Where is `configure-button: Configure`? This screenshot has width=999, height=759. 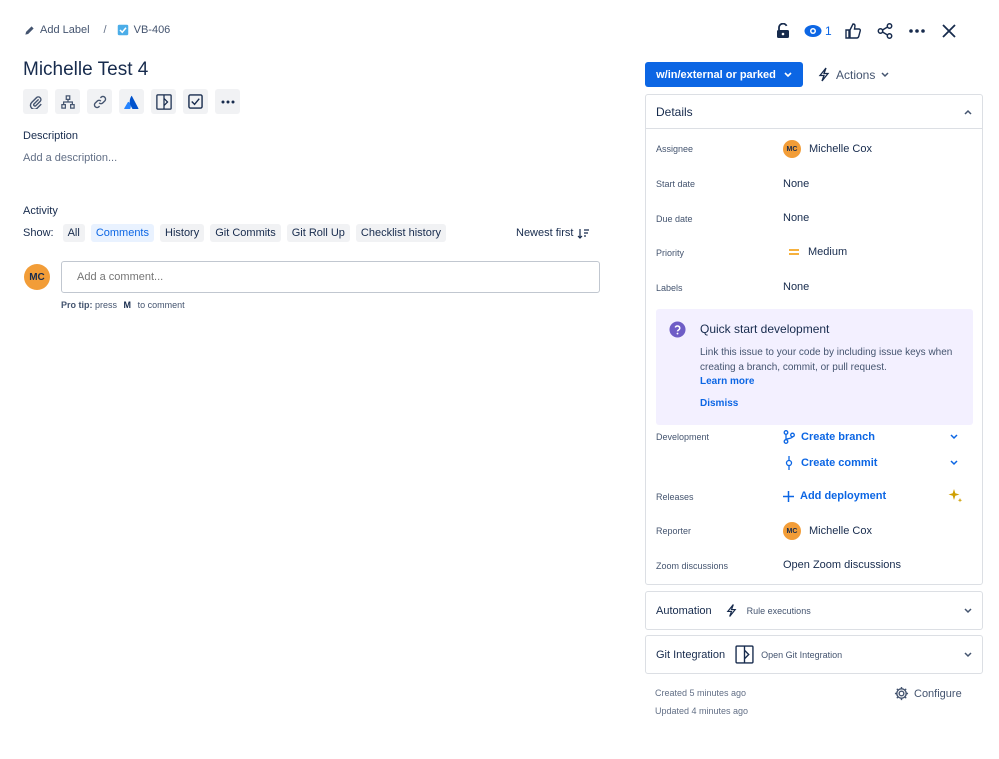
configure-button: Configure is located at coordinates (928, 693).